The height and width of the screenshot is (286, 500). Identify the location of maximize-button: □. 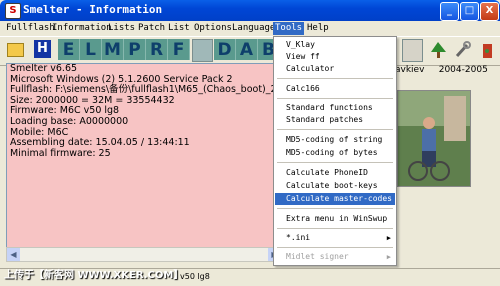
(469, 11).